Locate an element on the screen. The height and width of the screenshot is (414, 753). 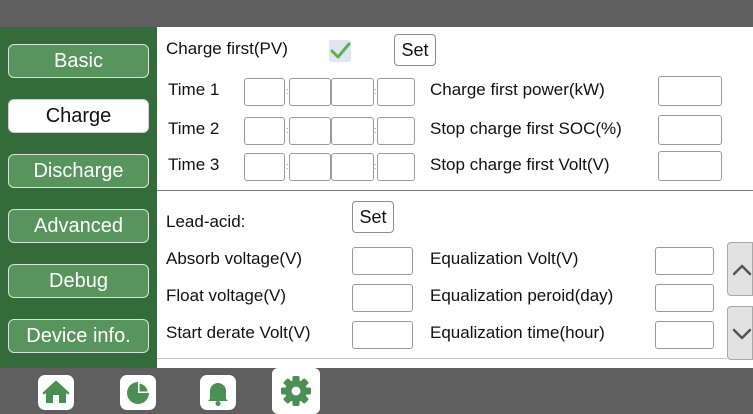
statistics-button is located at coordinates (138, 392).